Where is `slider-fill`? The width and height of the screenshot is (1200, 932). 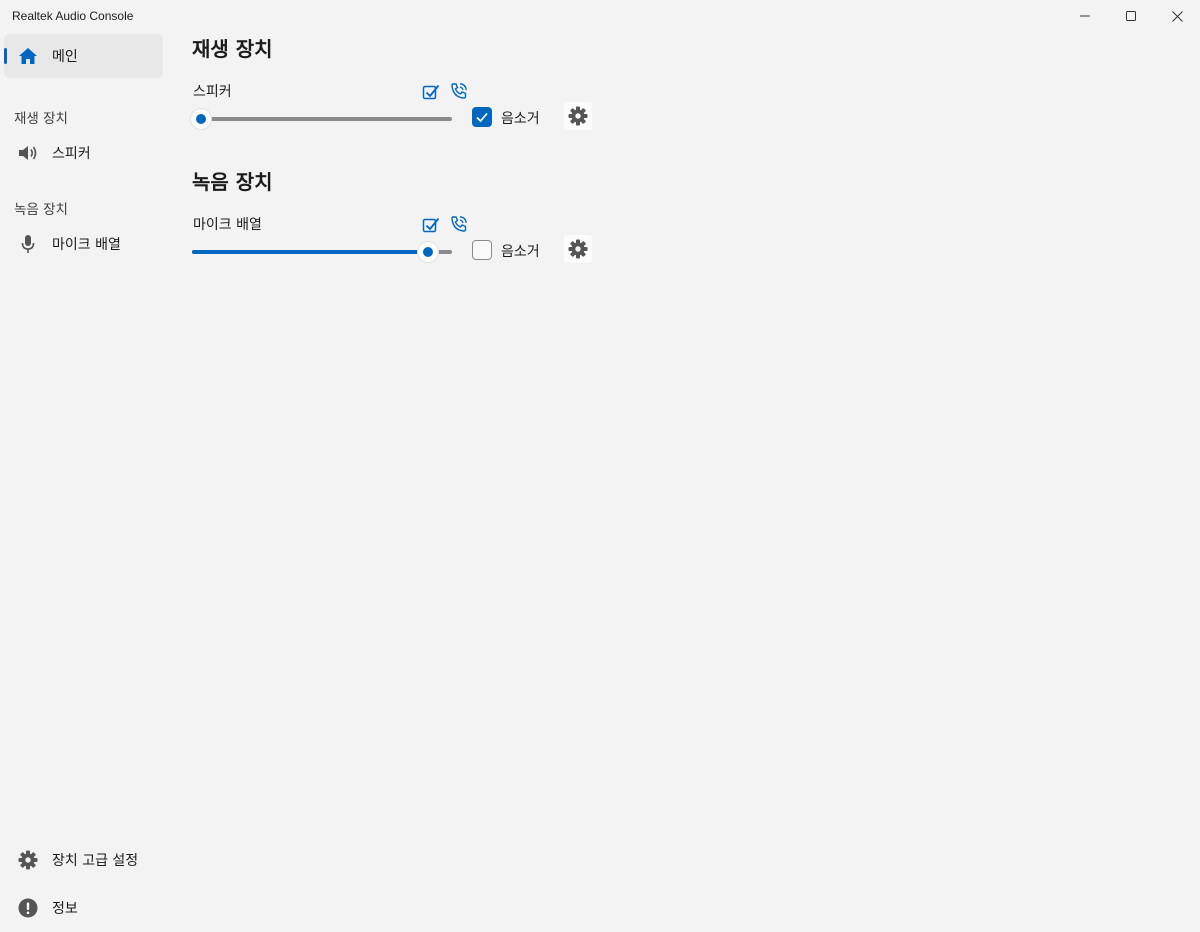 slider-fill is located at coordinates (310, 252).